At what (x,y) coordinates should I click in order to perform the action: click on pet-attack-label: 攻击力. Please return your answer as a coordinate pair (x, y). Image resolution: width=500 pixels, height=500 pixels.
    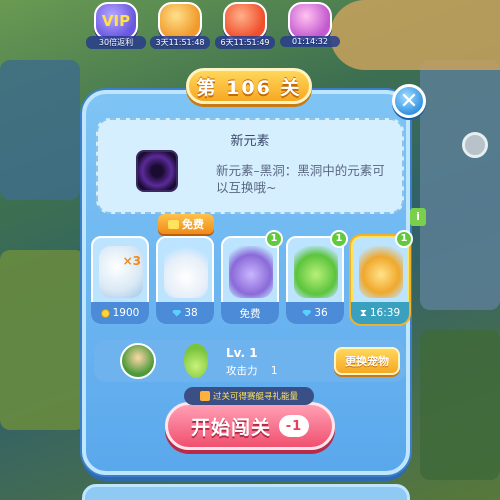
    Looking at the image, I should click on (242, 371).